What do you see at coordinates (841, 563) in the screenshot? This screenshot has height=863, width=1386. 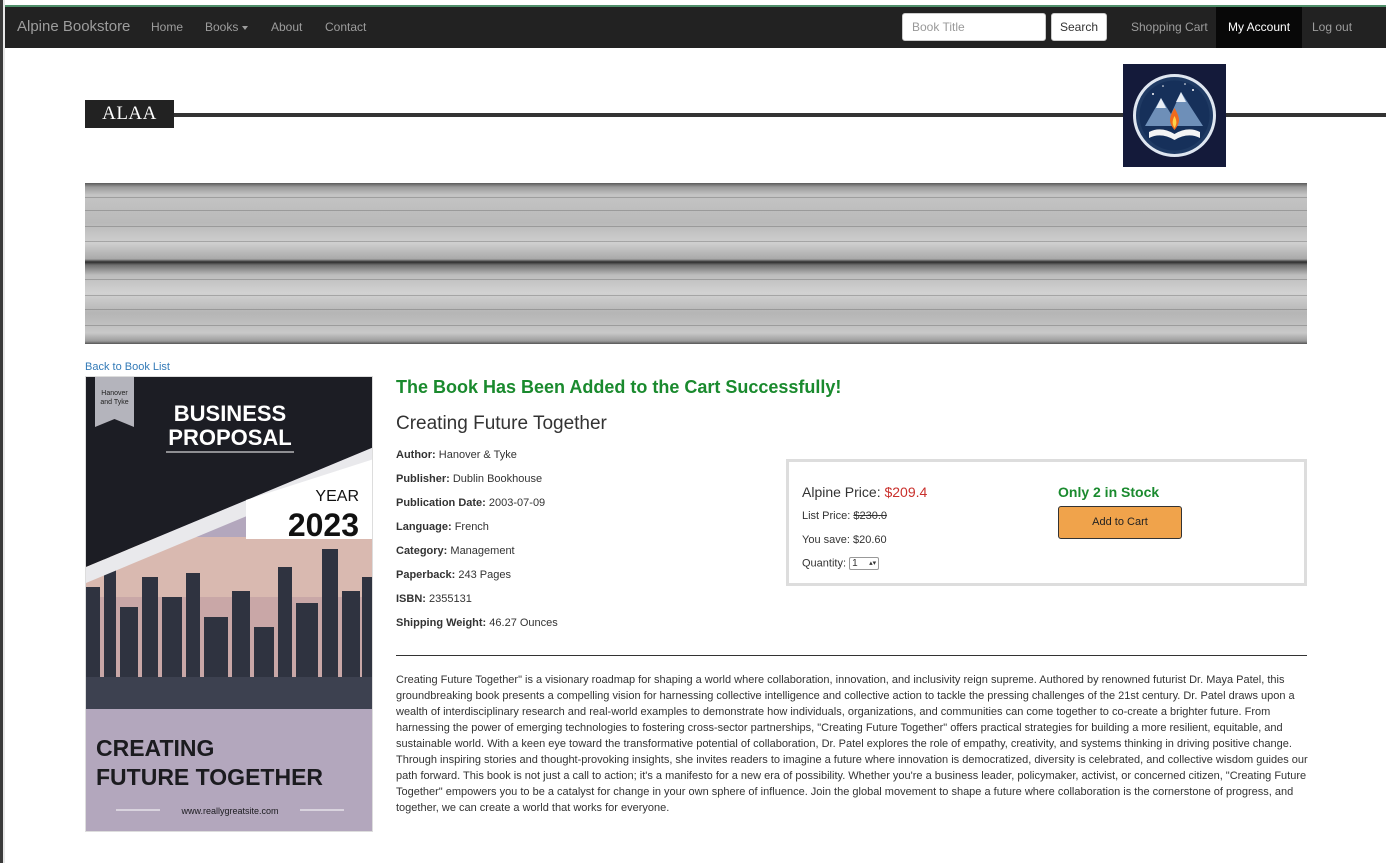 I see `quantity-row: Quantity: 1 ▴▾` at bounding box center [841, 563].